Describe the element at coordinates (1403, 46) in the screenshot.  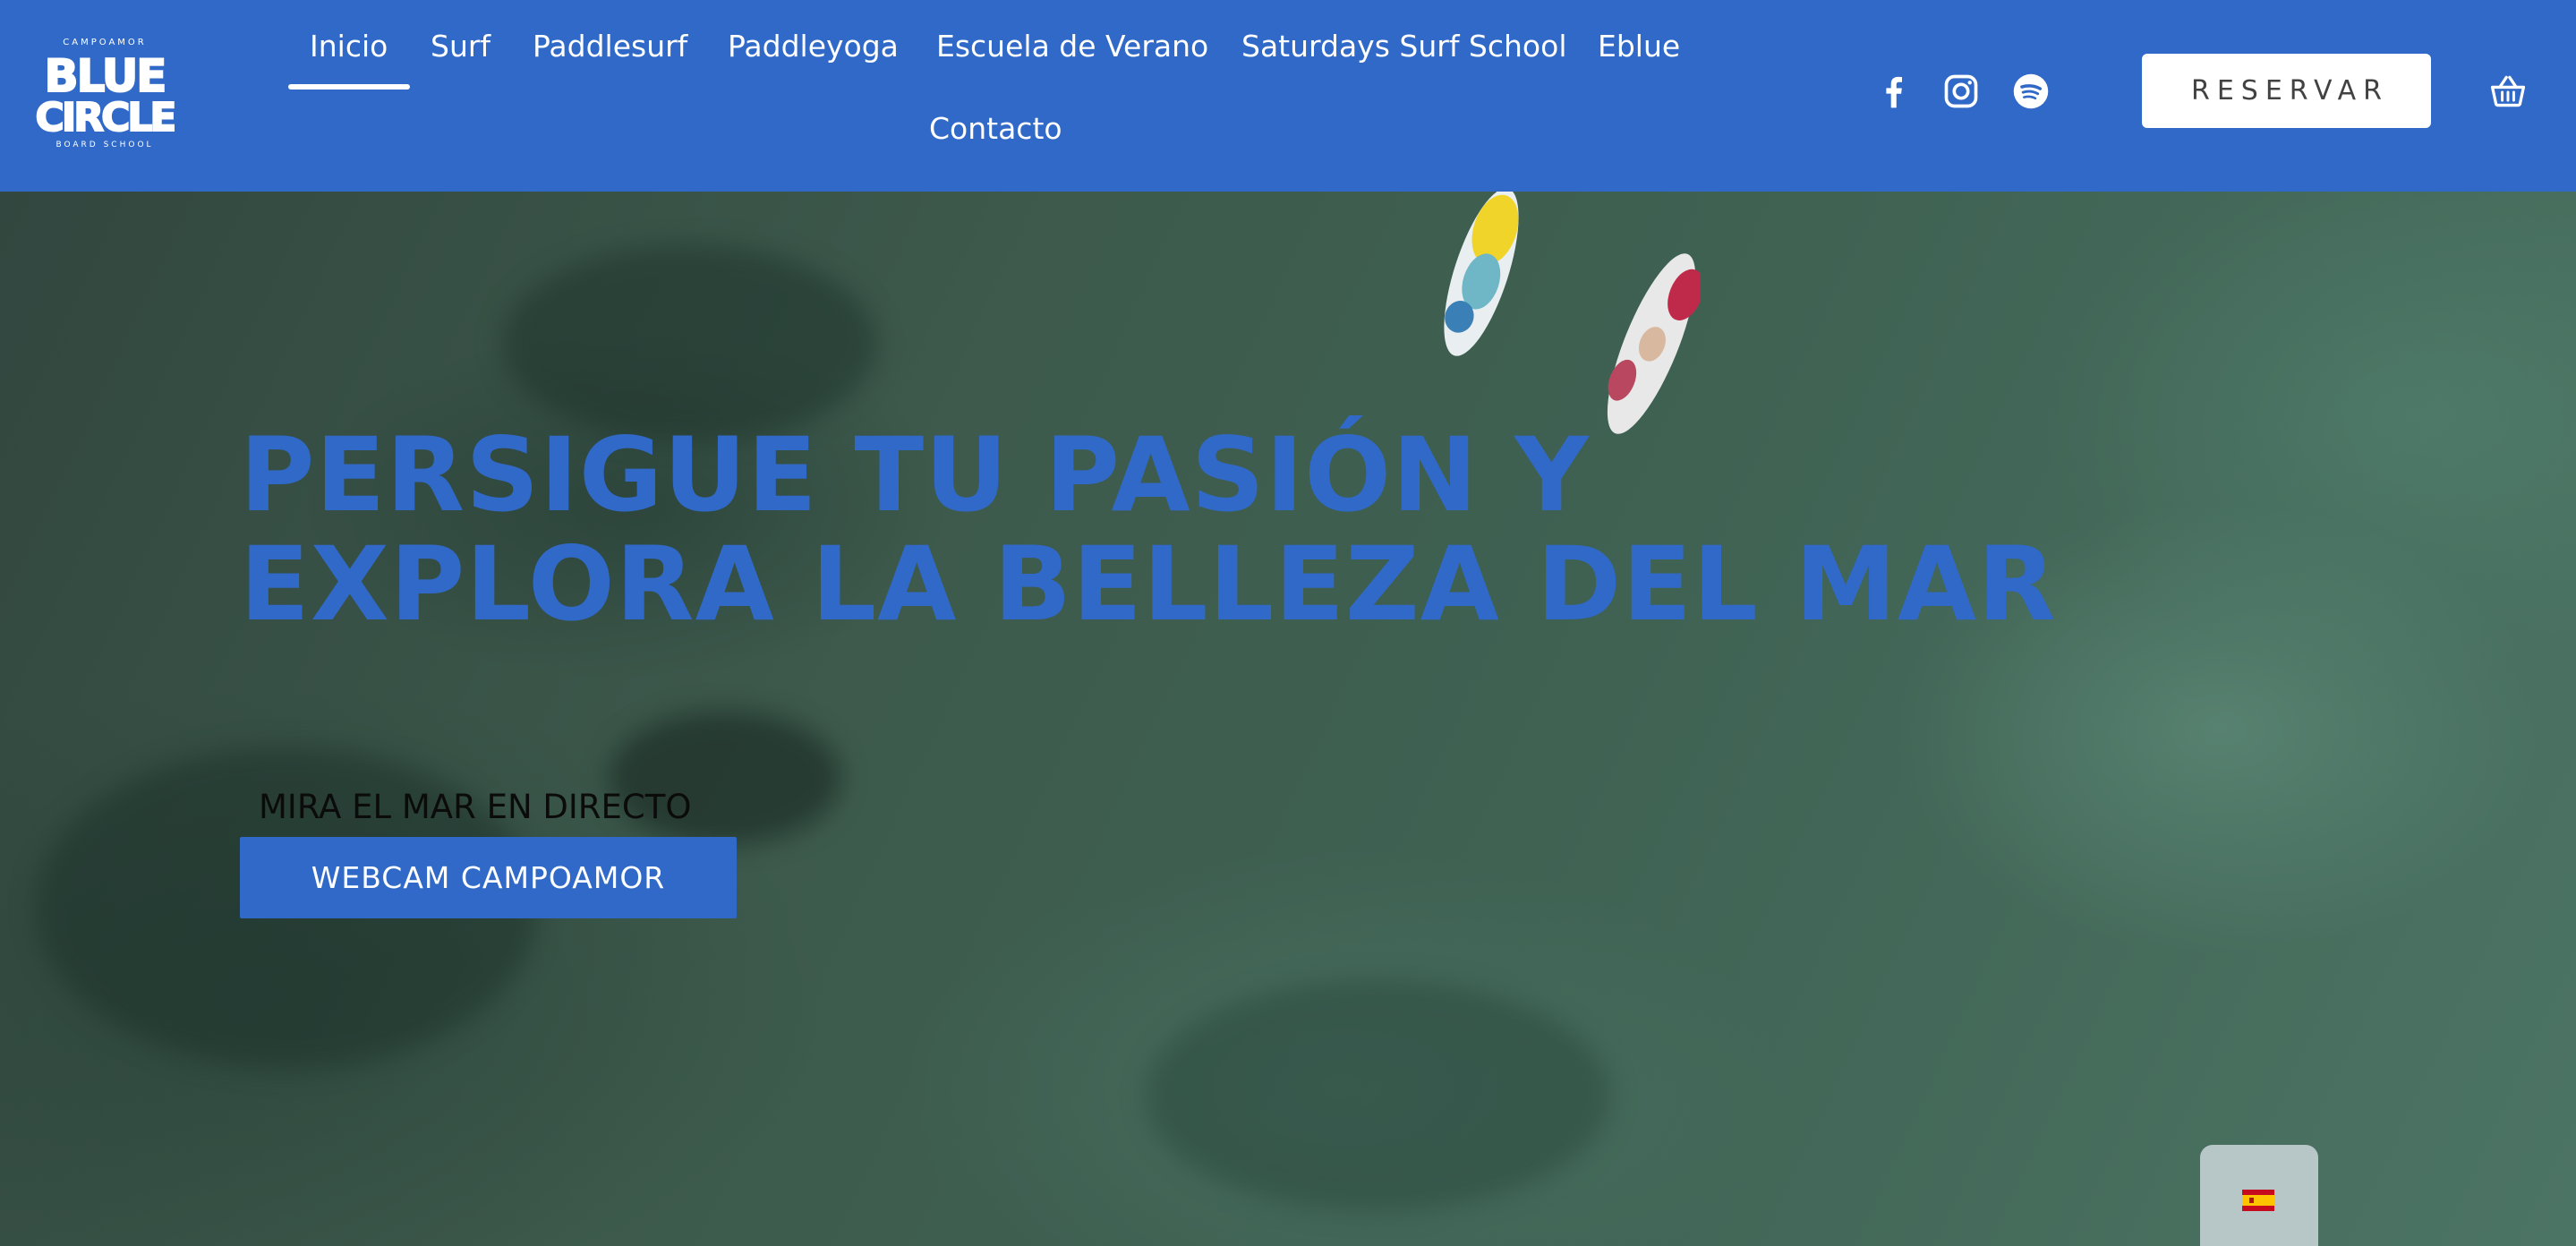
I see `nav-item-saturdays-surf-school: Saturdays Surf School` at that location.